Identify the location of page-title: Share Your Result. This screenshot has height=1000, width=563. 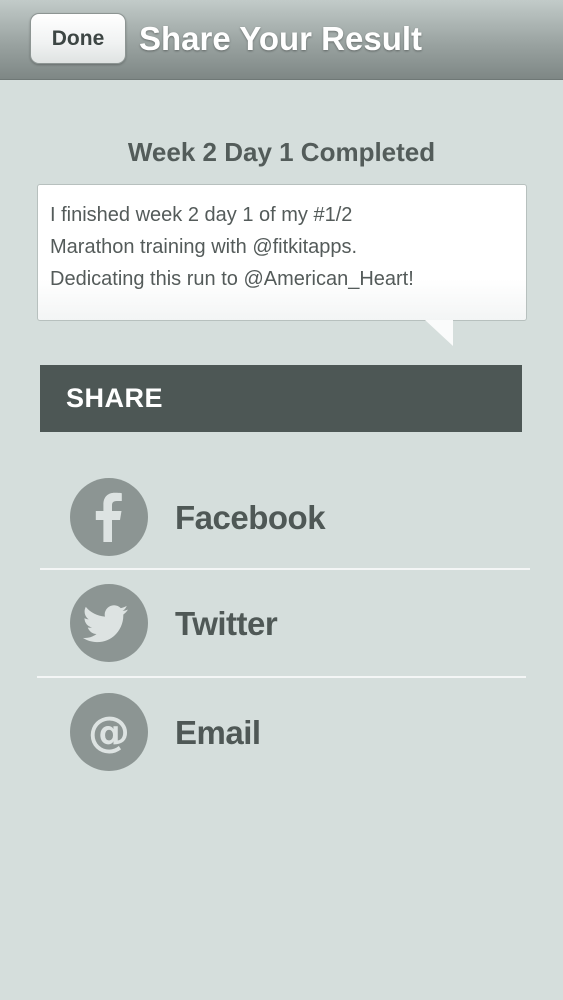
(281, 38).